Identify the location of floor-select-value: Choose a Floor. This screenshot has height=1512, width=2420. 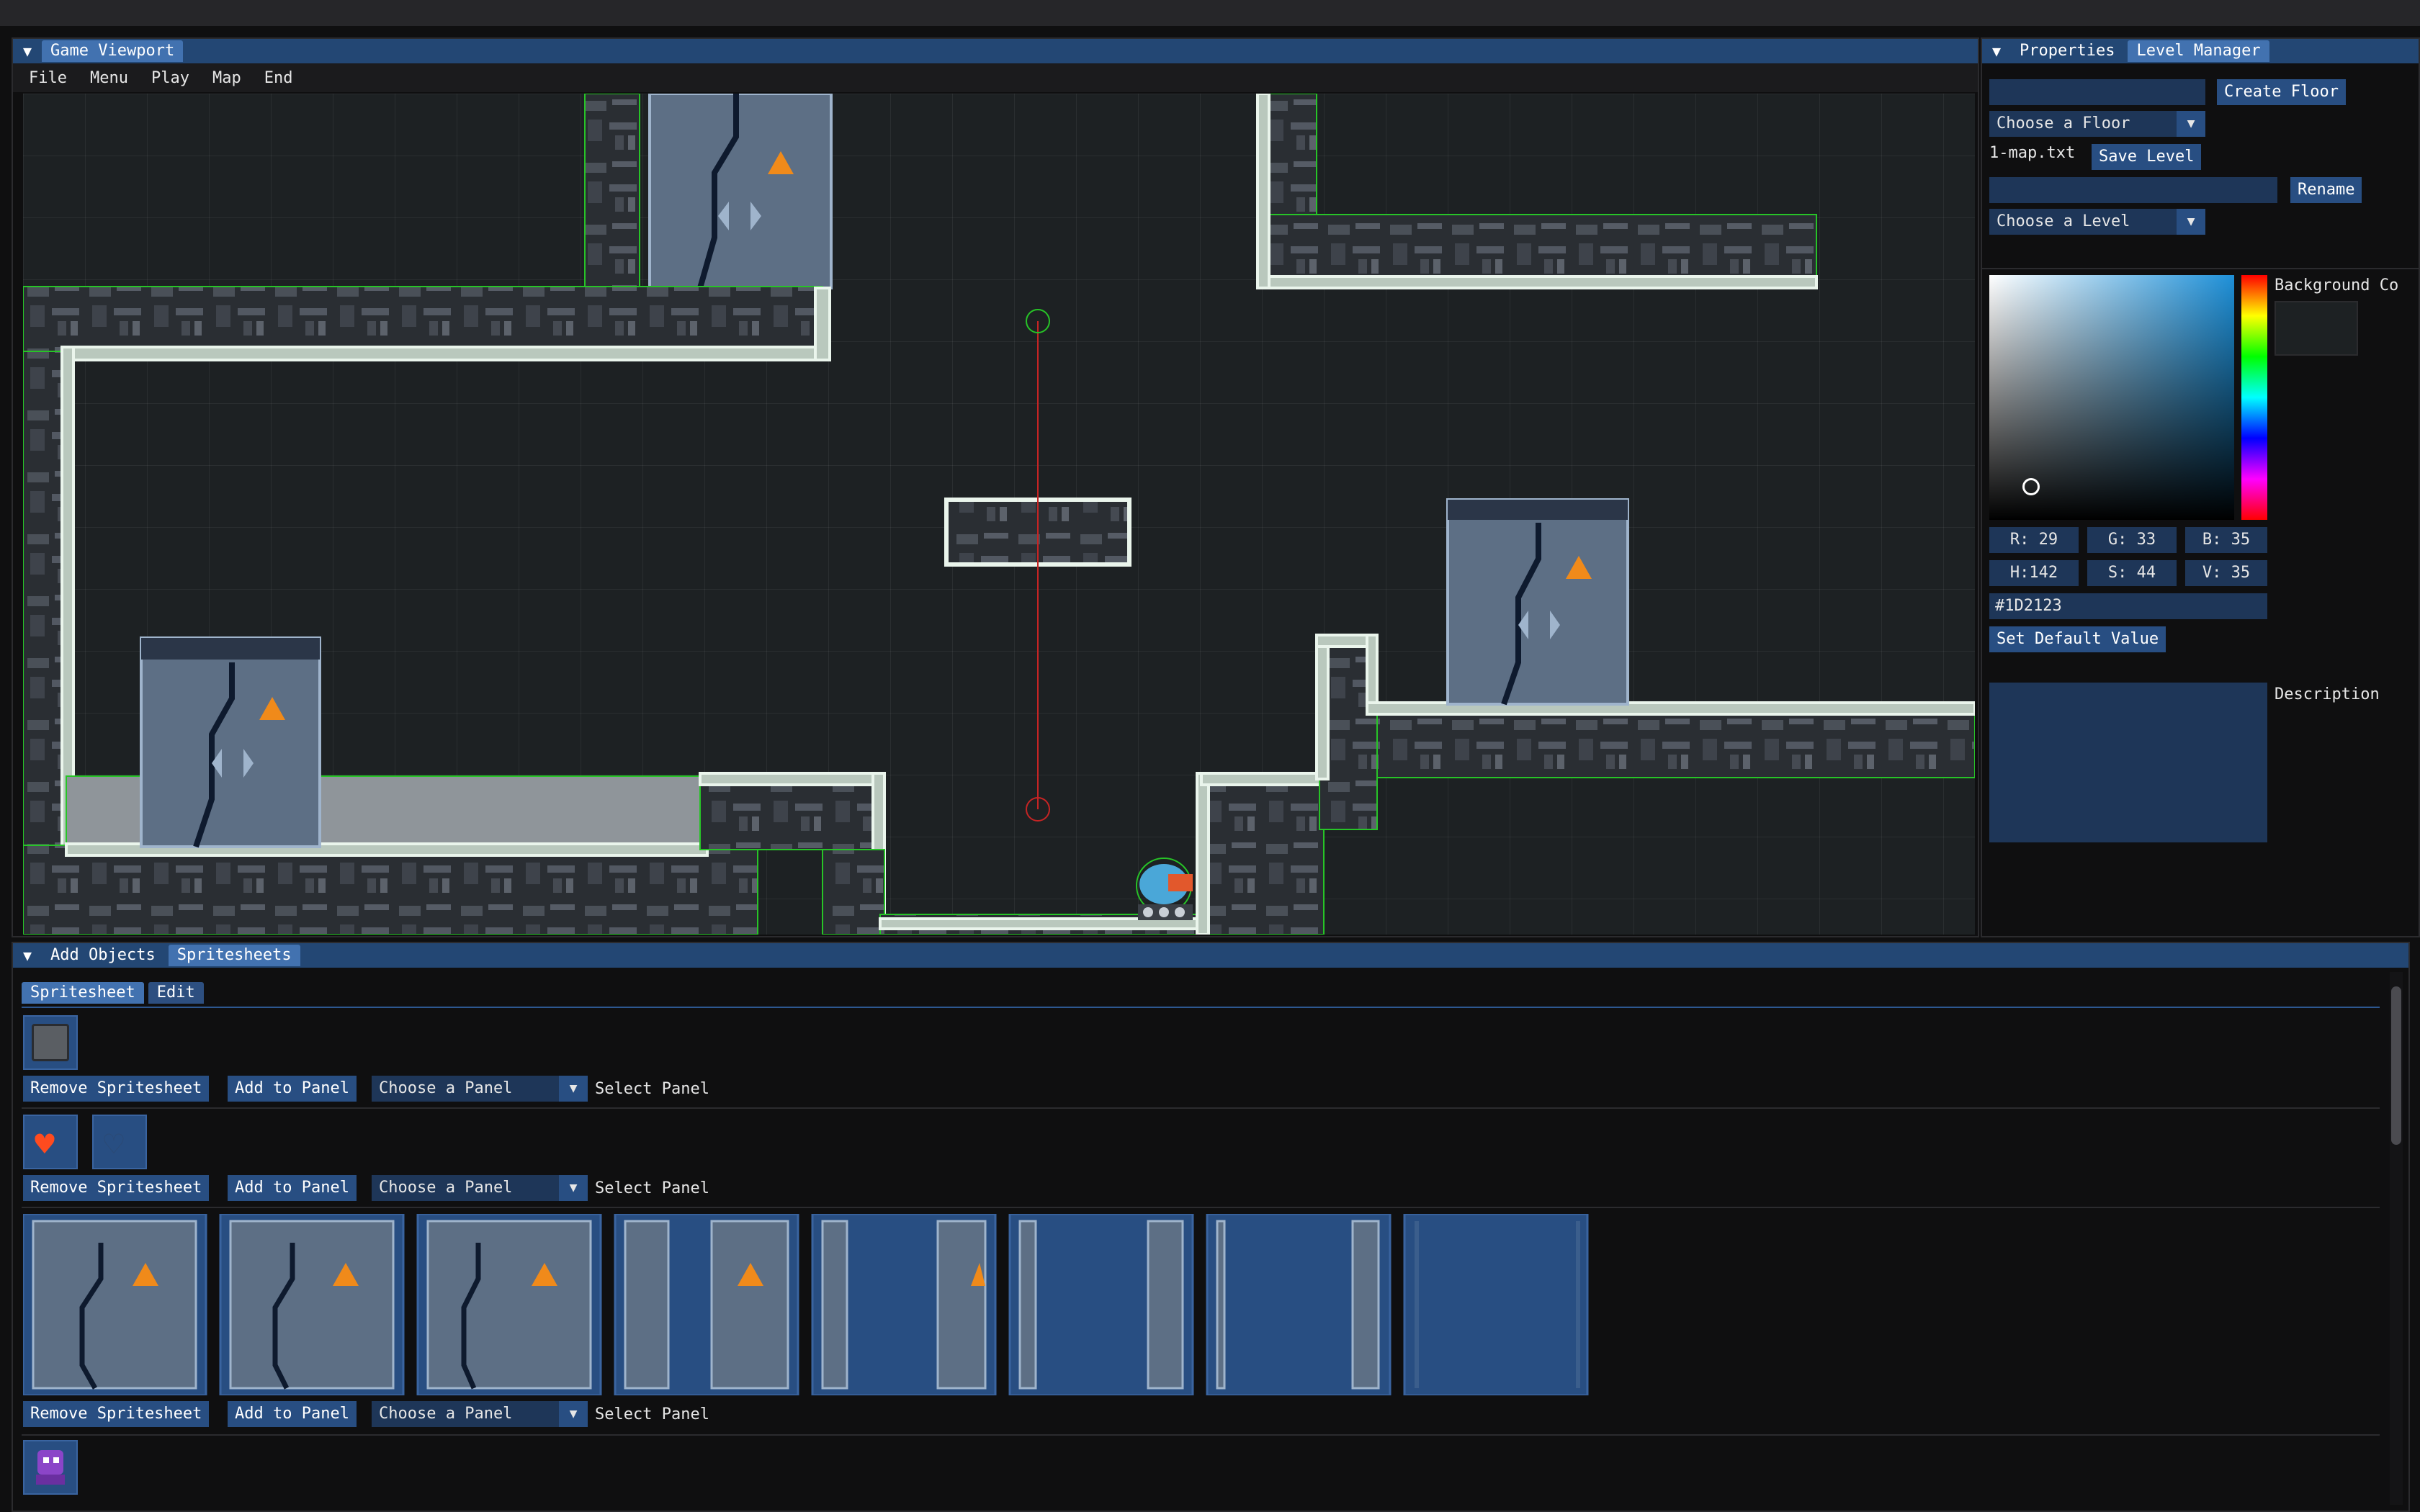
(2063, 123).